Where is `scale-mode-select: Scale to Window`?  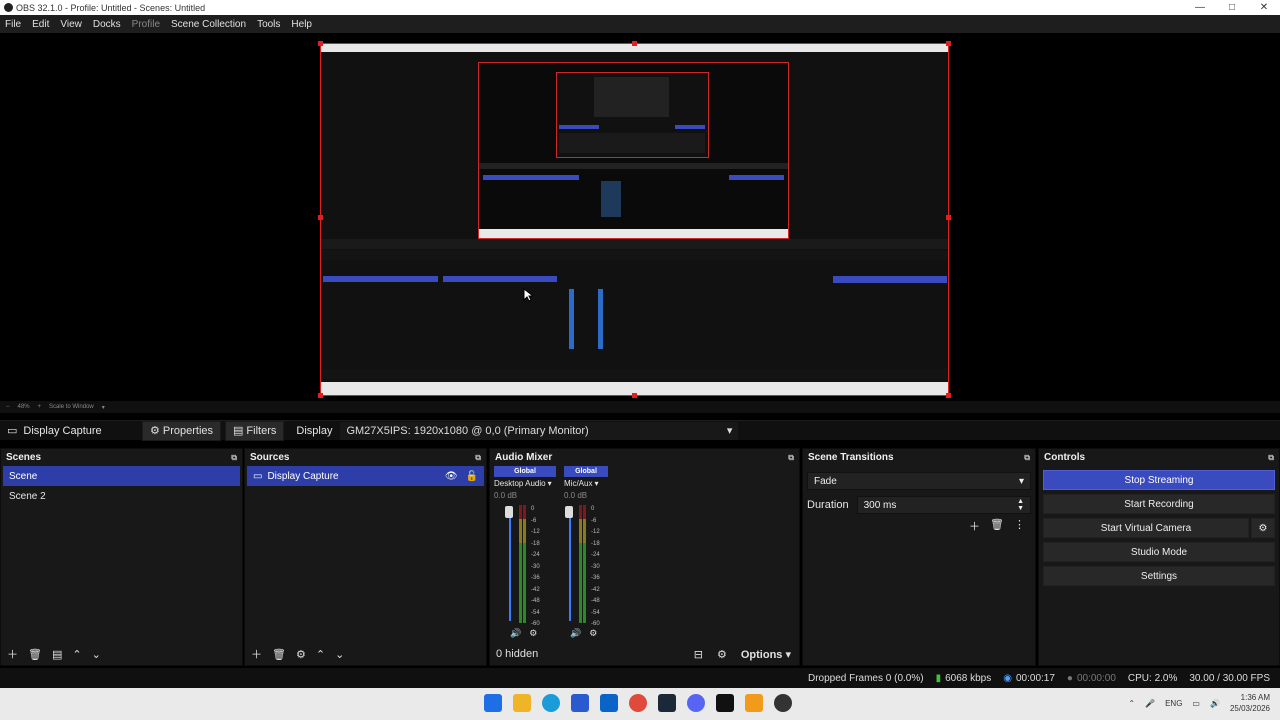
scale-mode-select: Scale to Window is located at coordinates (71, 407).